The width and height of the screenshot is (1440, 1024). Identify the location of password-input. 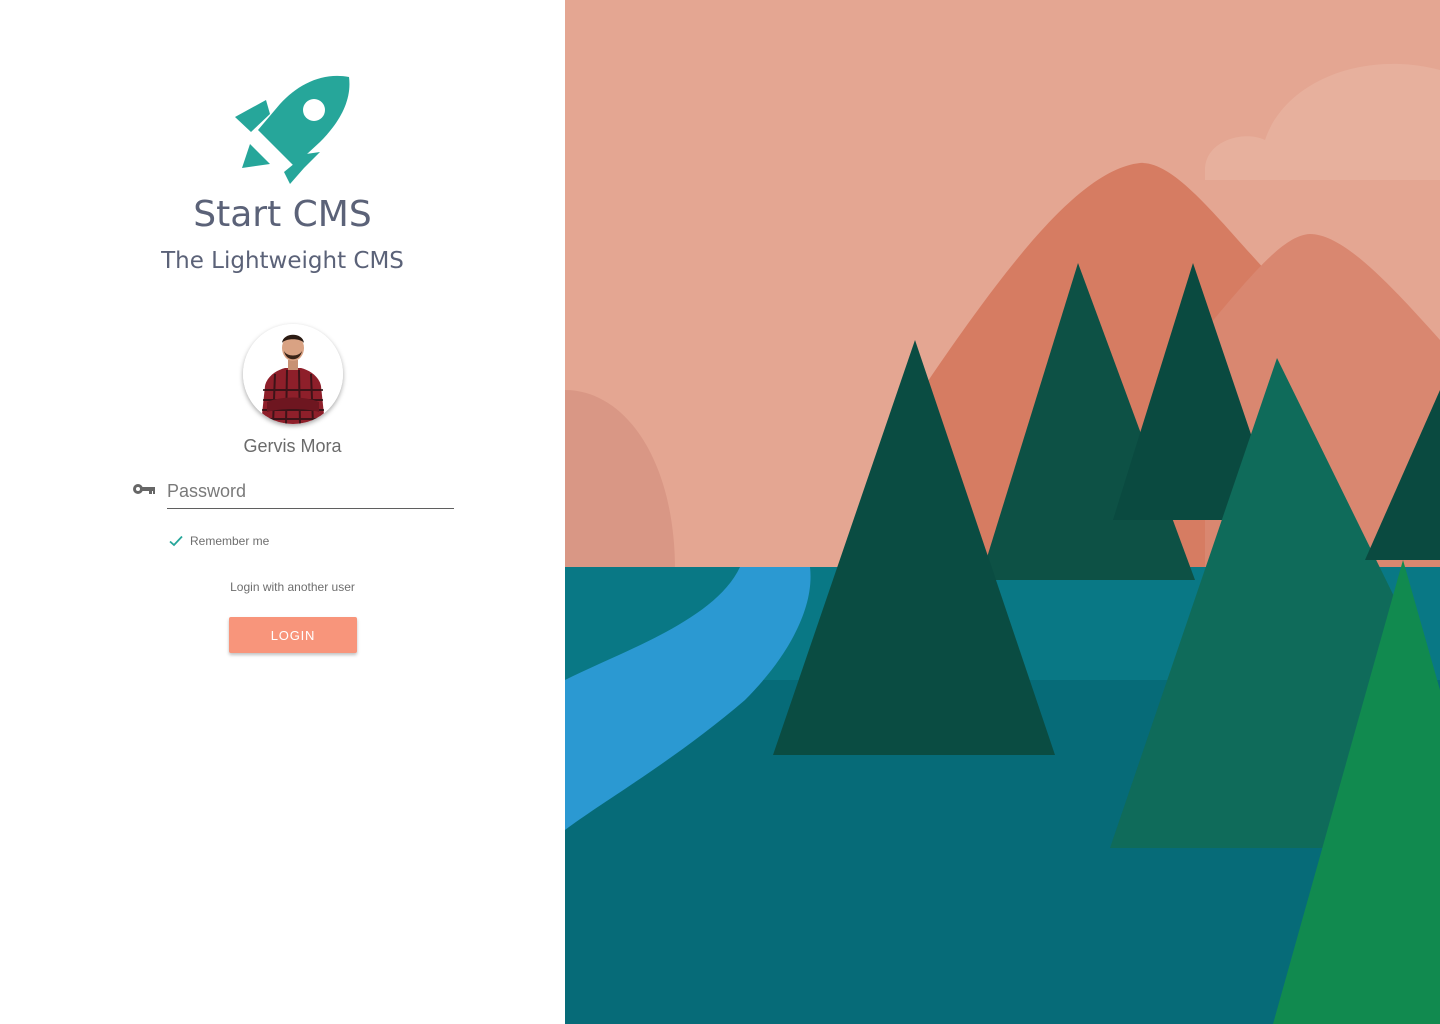
(310, 491).